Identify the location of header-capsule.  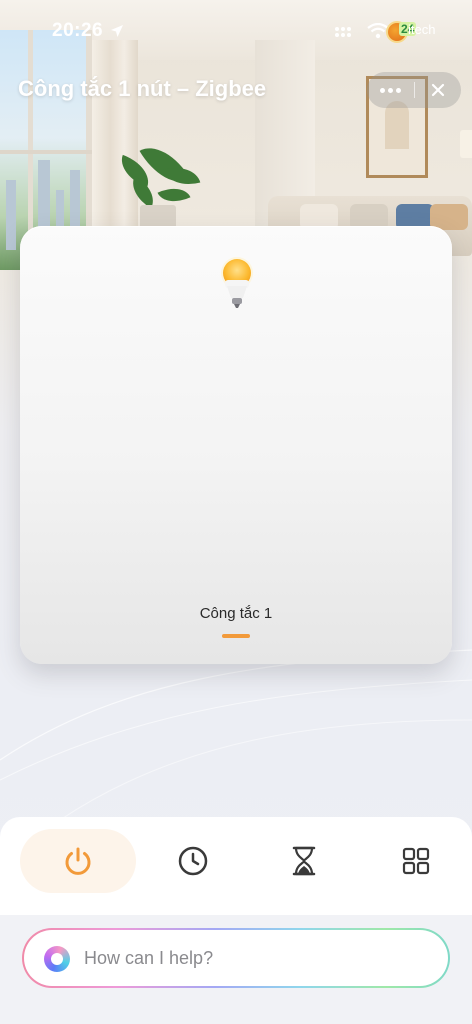
(414, 90).